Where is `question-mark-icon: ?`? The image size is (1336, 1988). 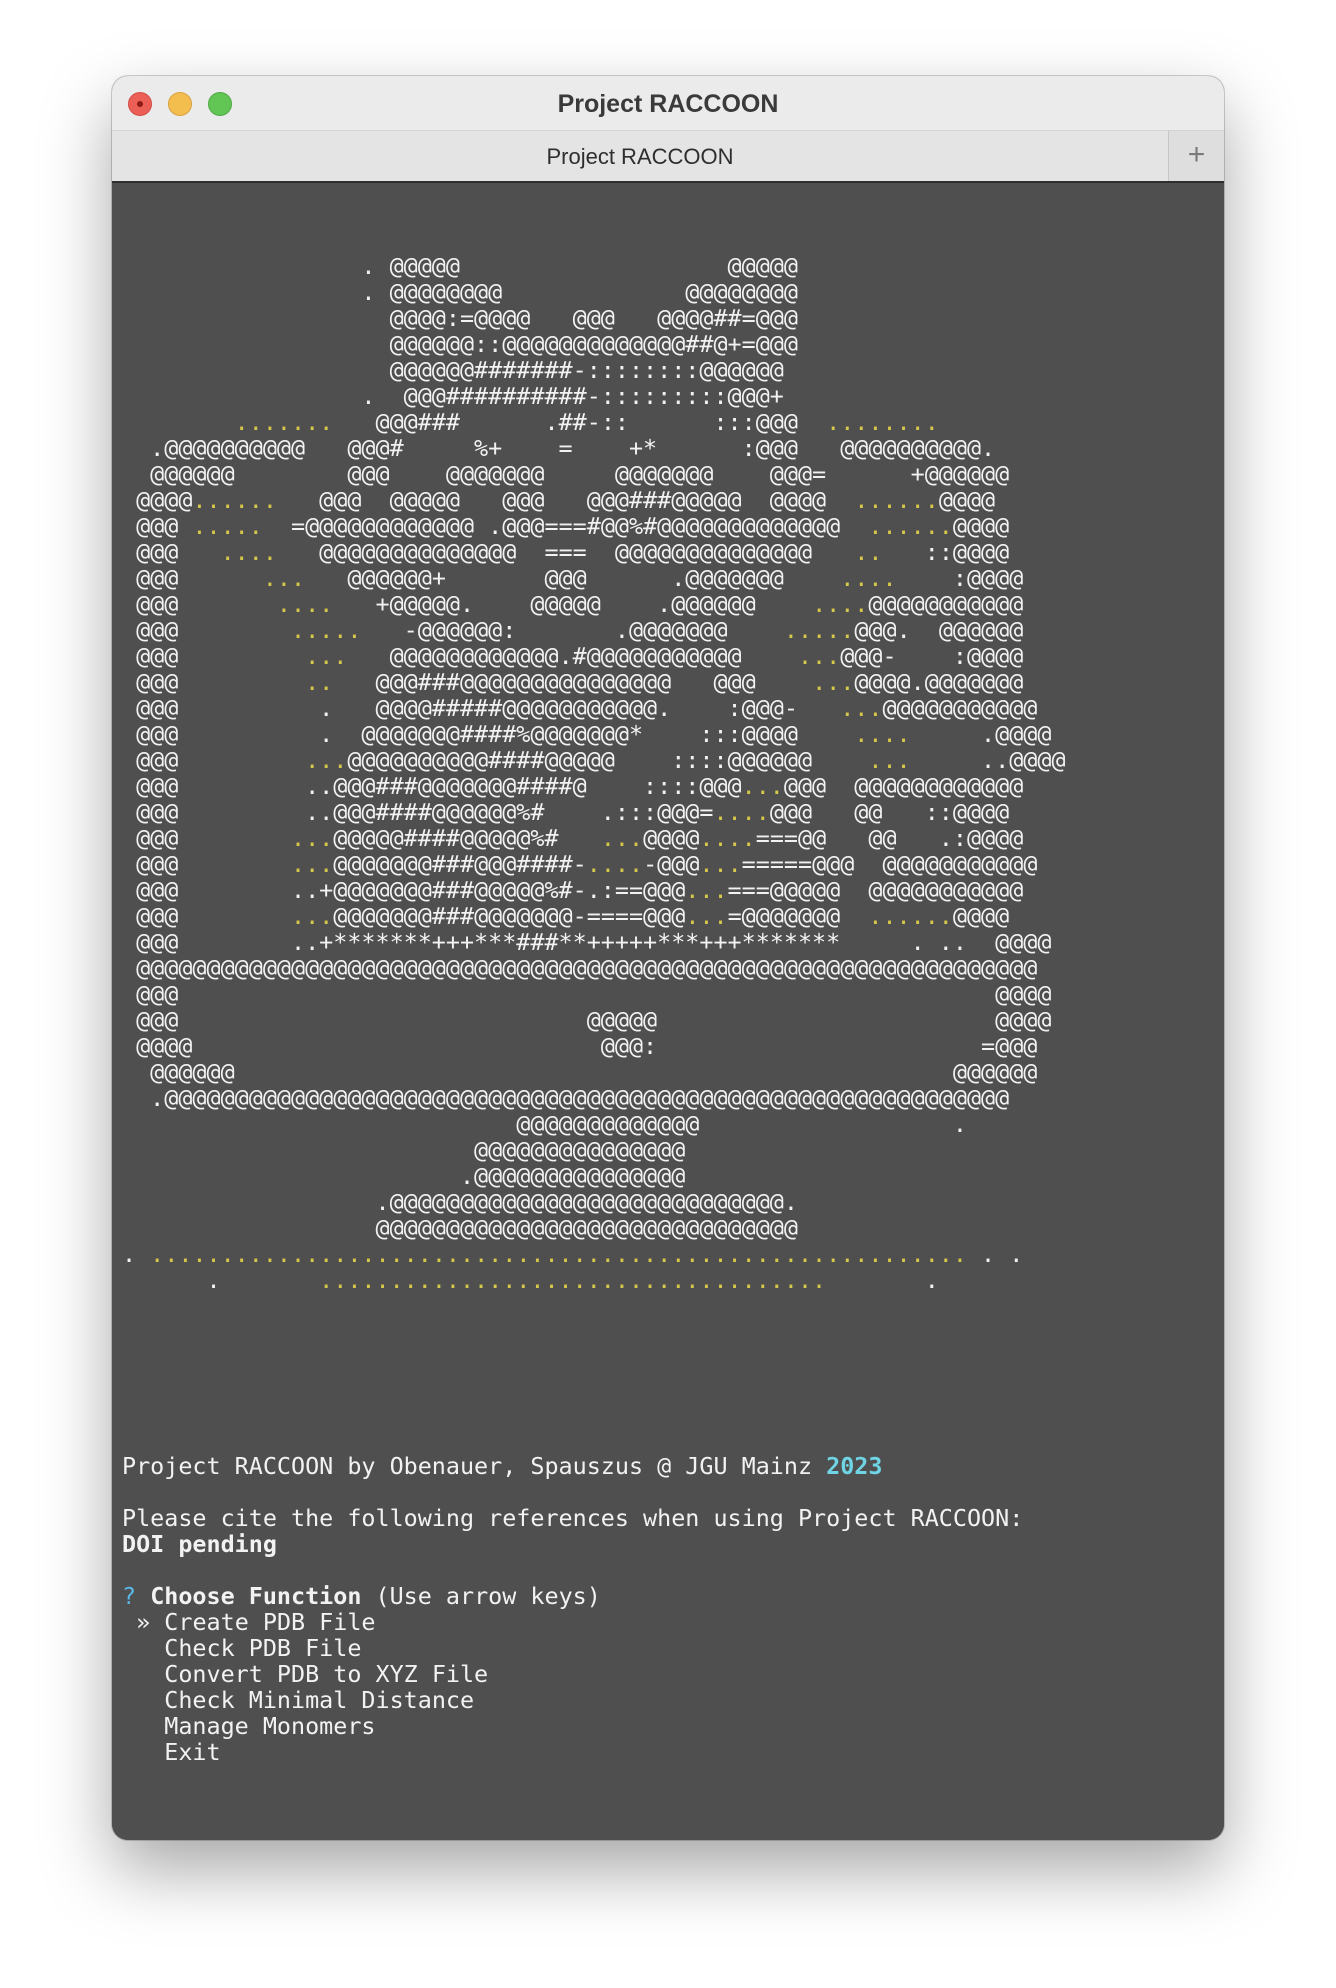
question-mark-icon: ? is located at coordinates (129, 1596).